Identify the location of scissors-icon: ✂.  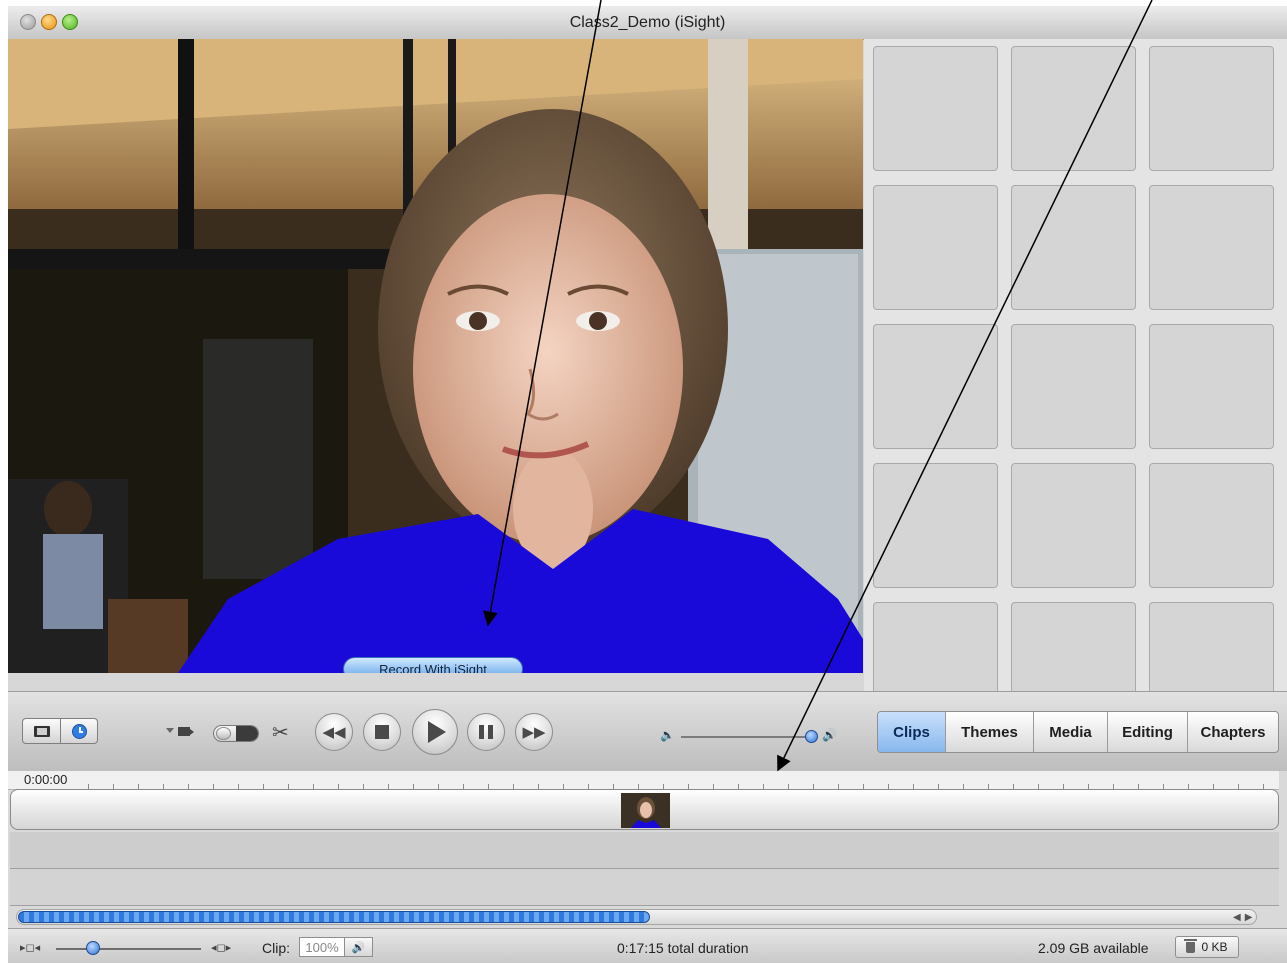
(280, 732).